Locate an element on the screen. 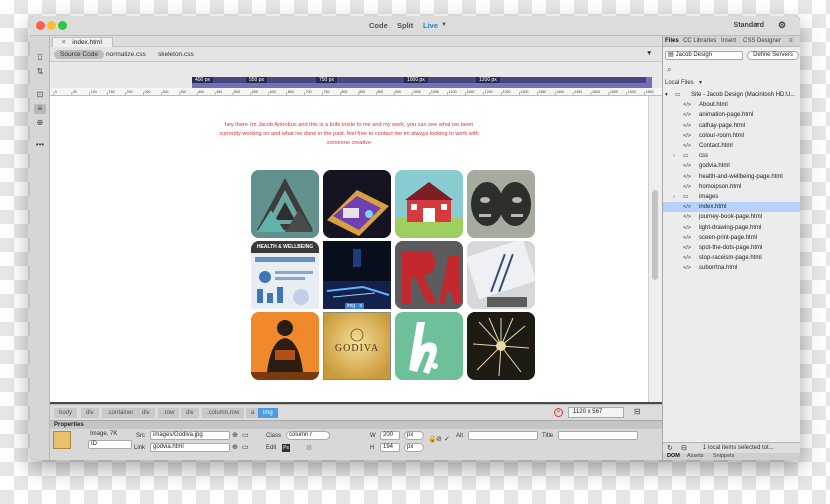 The width and height of the screenshot is (830, 504). search-icon: ⌕ is located at coordinates (669, 70).